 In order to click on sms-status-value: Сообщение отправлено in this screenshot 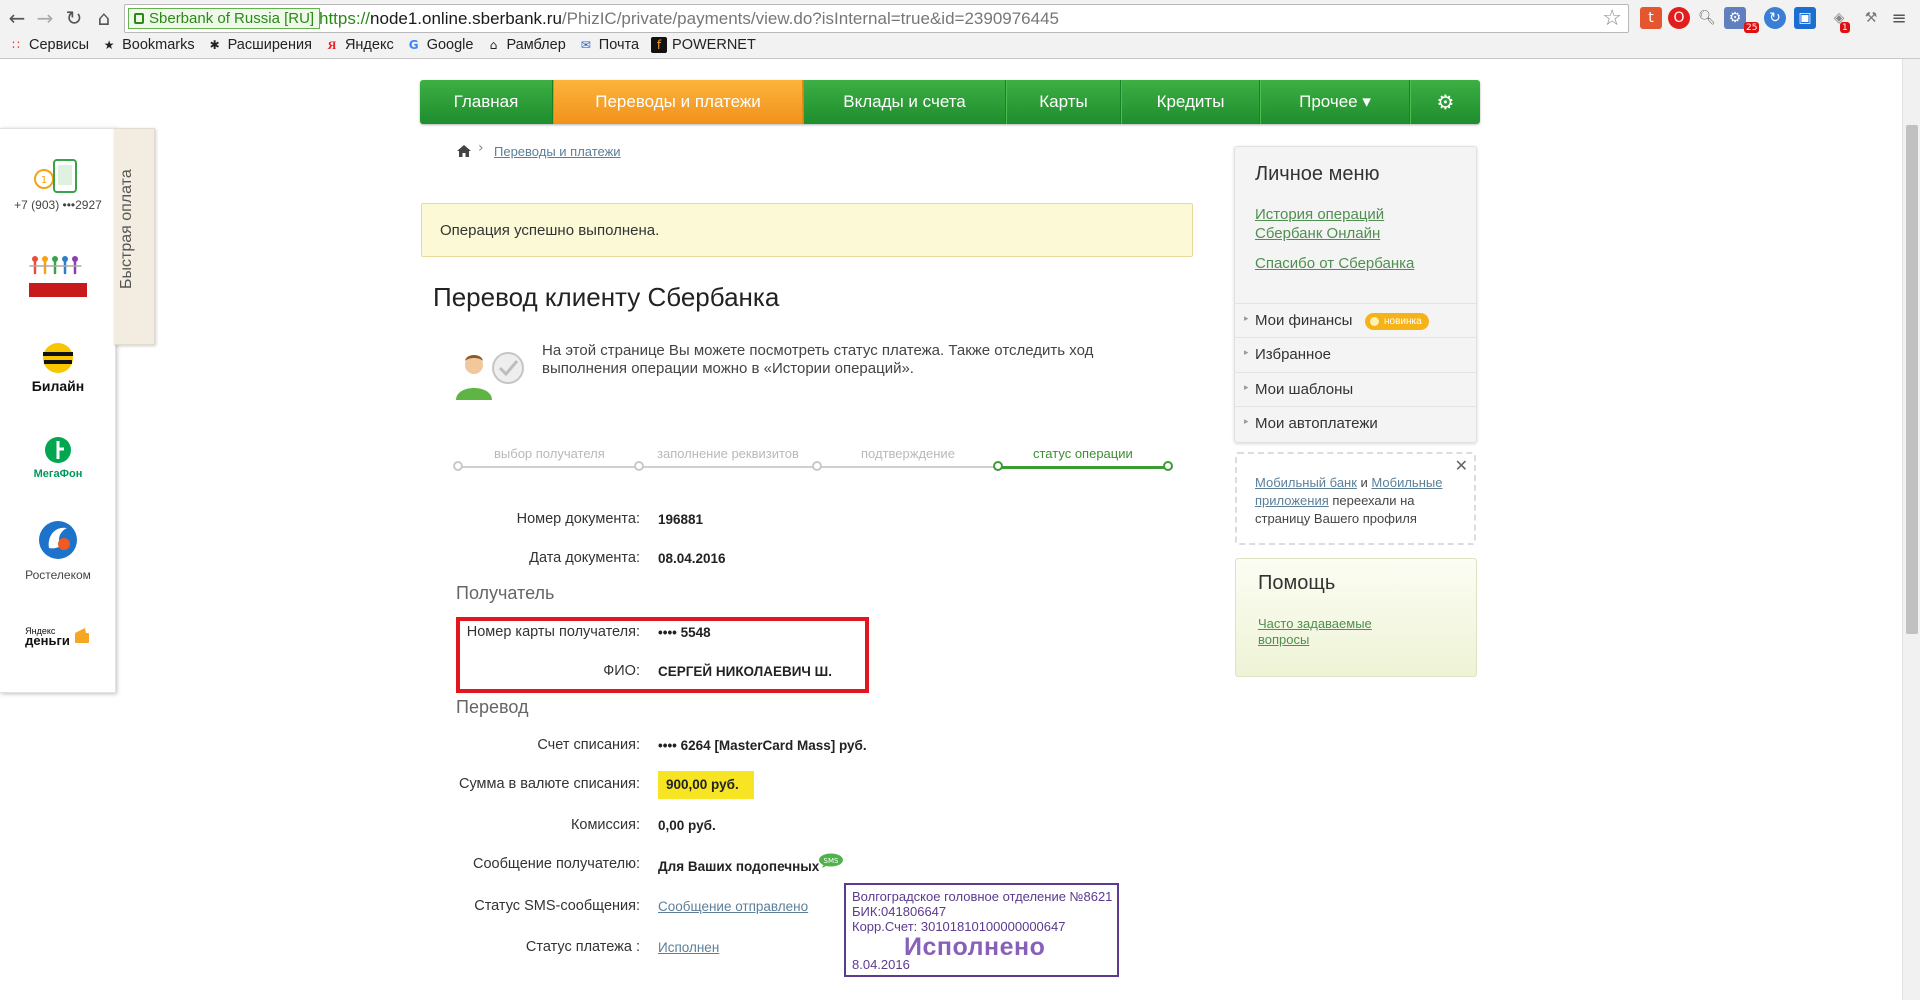, I will do `click(733, 906)`.